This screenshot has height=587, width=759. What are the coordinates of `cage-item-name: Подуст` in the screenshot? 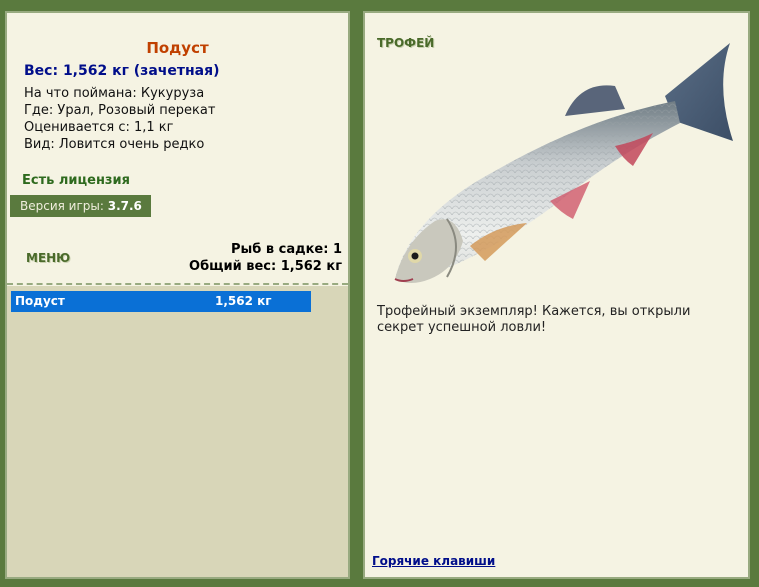 It's located at (40, 301).